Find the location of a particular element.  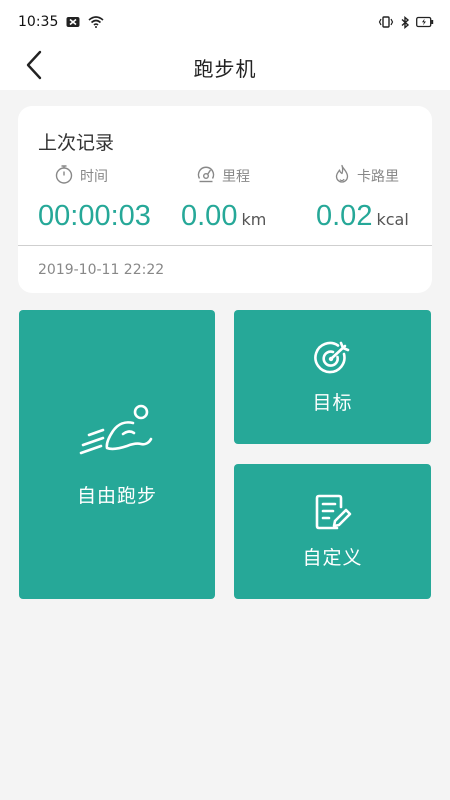

flame-icon is located at coordinates (342, 176).